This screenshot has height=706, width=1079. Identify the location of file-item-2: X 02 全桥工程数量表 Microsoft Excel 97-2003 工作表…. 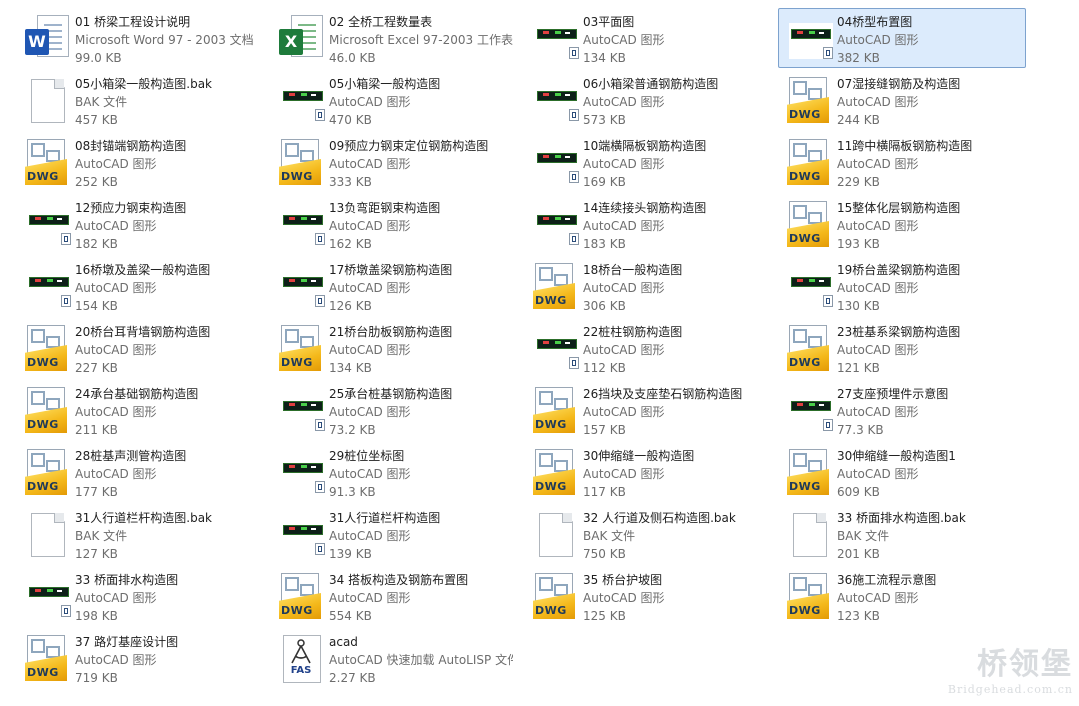
(394, 38).